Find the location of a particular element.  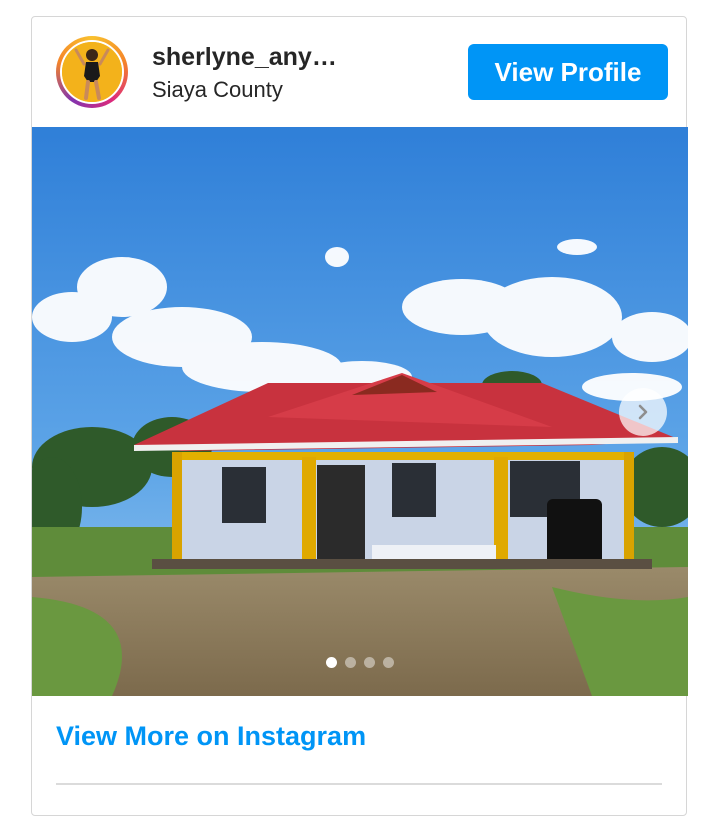

view-more-link: View More on Instagram is located at coordinates (211, 736).